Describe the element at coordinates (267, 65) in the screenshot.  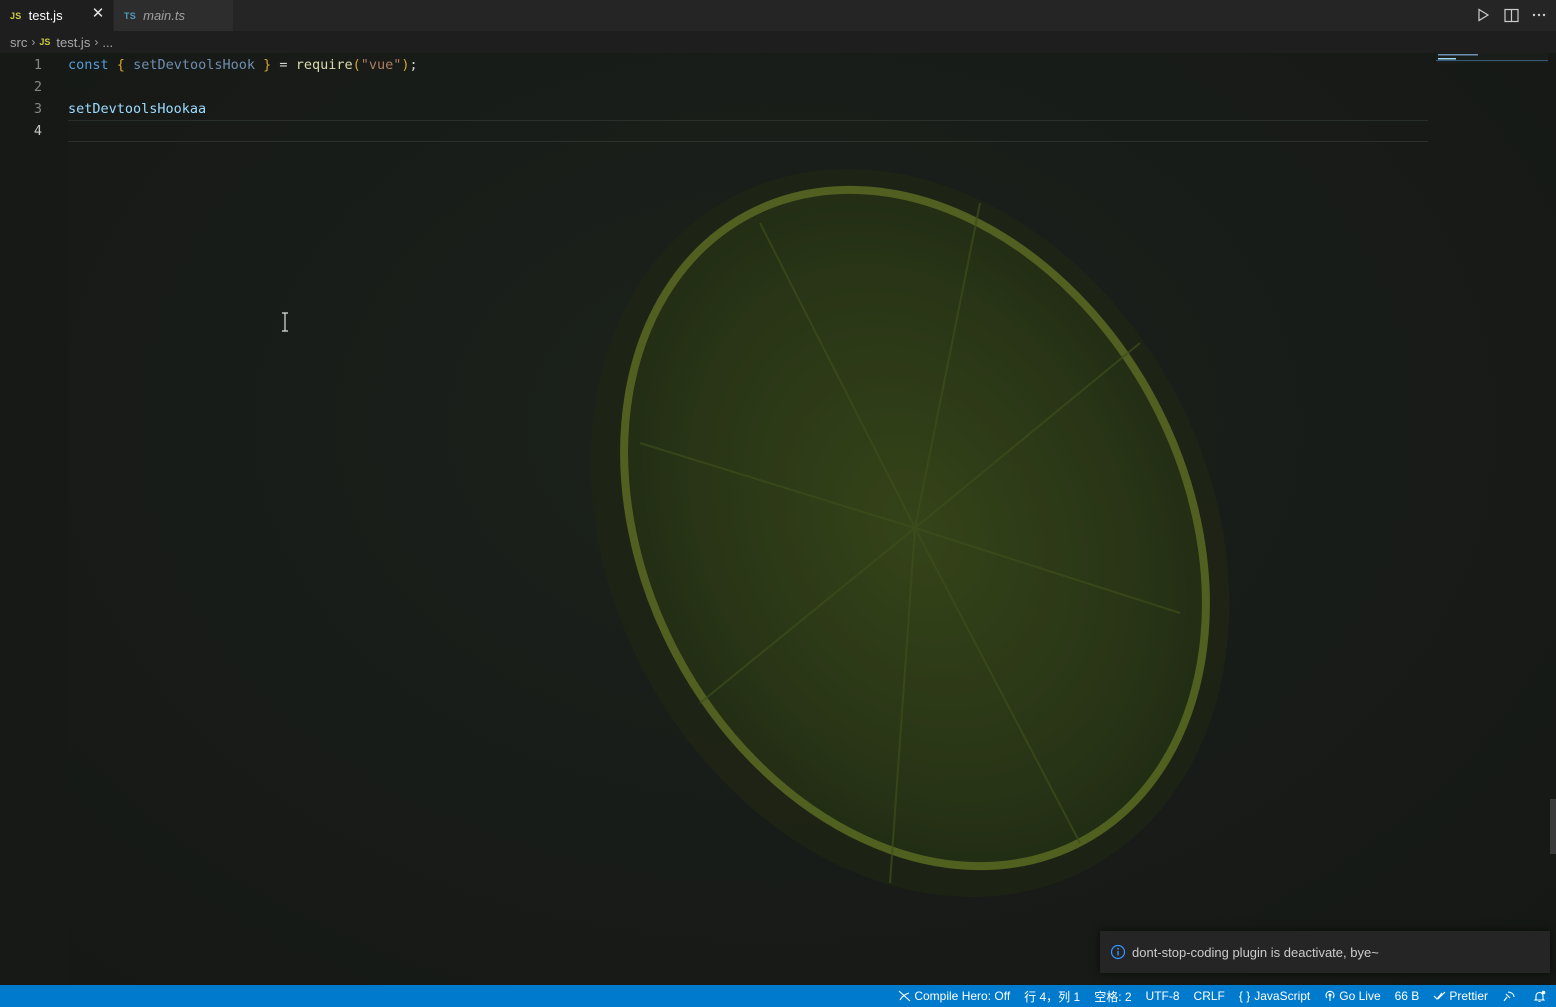
I see `brace: }` at that location.